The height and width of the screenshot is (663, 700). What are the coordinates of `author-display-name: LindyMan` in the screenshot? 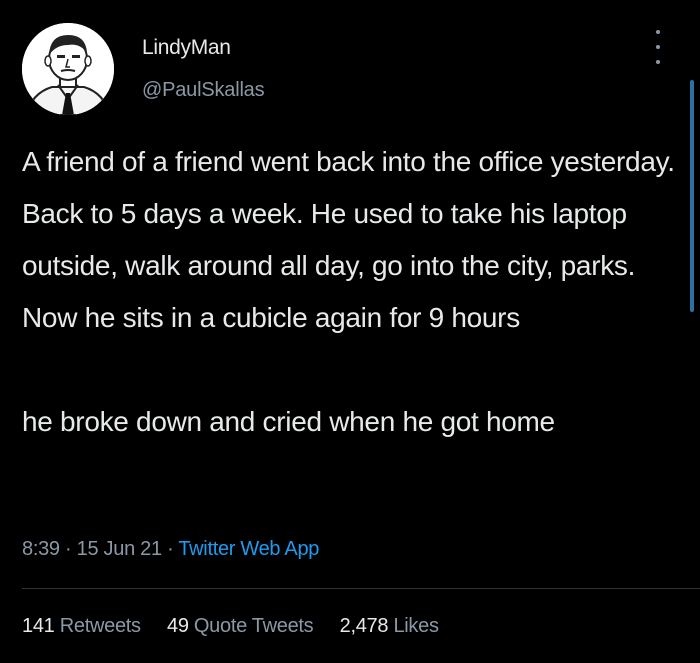 It's located at (186, 48).